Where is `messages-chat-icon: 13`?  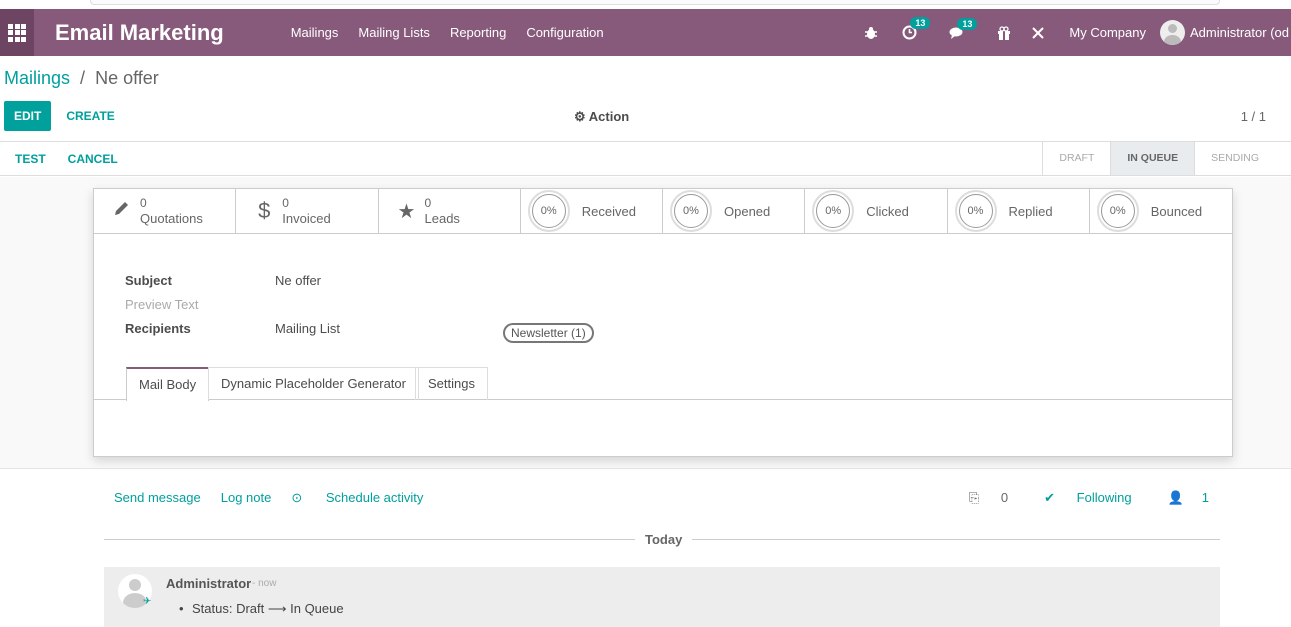
messages-chat-icon: 13 is located at coordinates (963, 28).